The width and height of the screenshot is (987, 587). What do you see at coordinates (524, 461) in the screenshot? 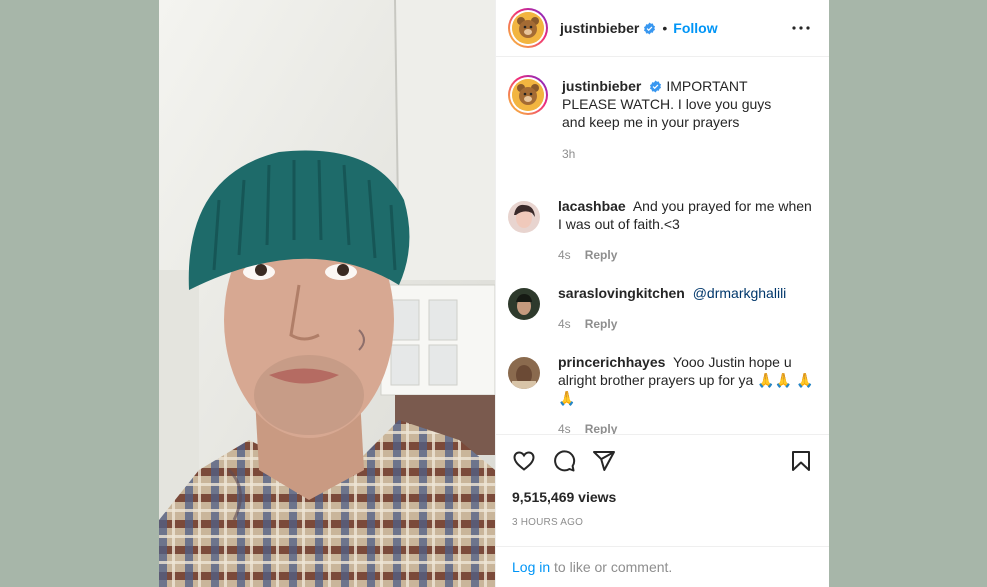
I see `heart-icon` at bounding box center [524, 461].